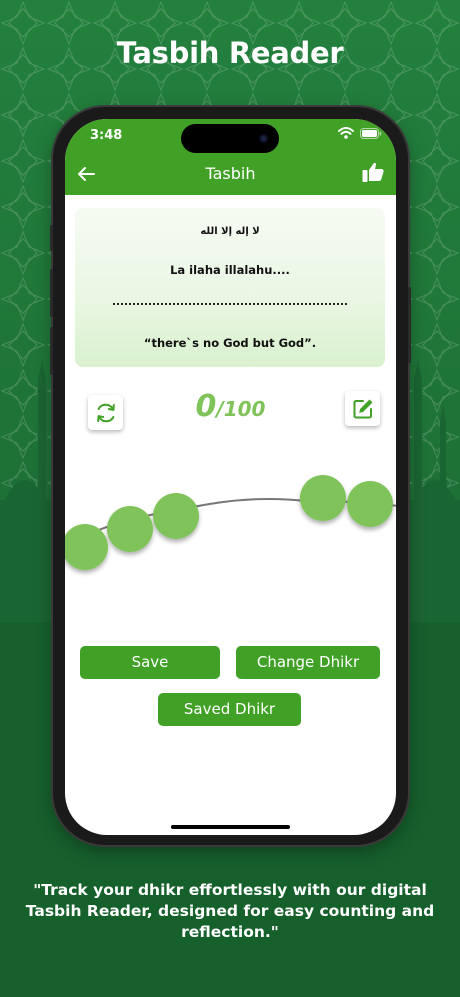 Image resolution: width=460 pixels, height=997 pixels. I want to click on tasbih-beads, so click(230, 524).